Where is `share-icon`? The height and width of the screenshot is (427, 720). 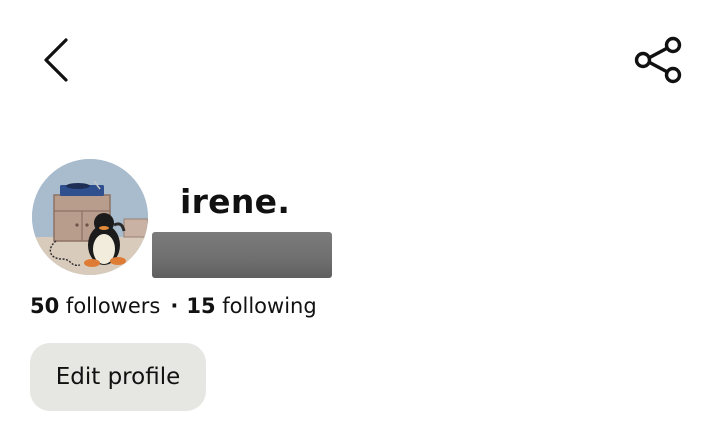
share-icon is located at coordinates (658, 60).